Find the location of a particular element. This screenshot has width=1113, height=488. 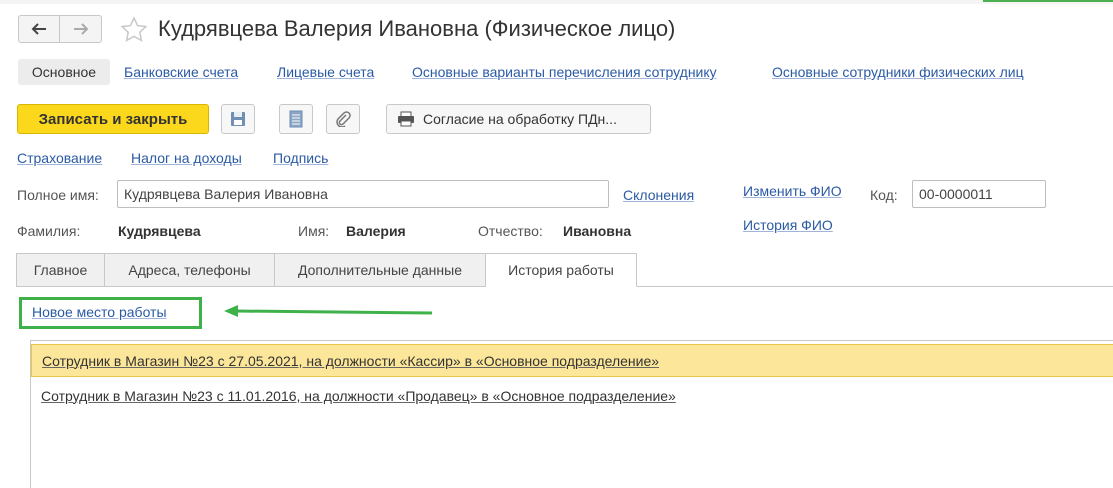

tab-additional-data: Дополнительные данные is located at coordinates (380, 270).